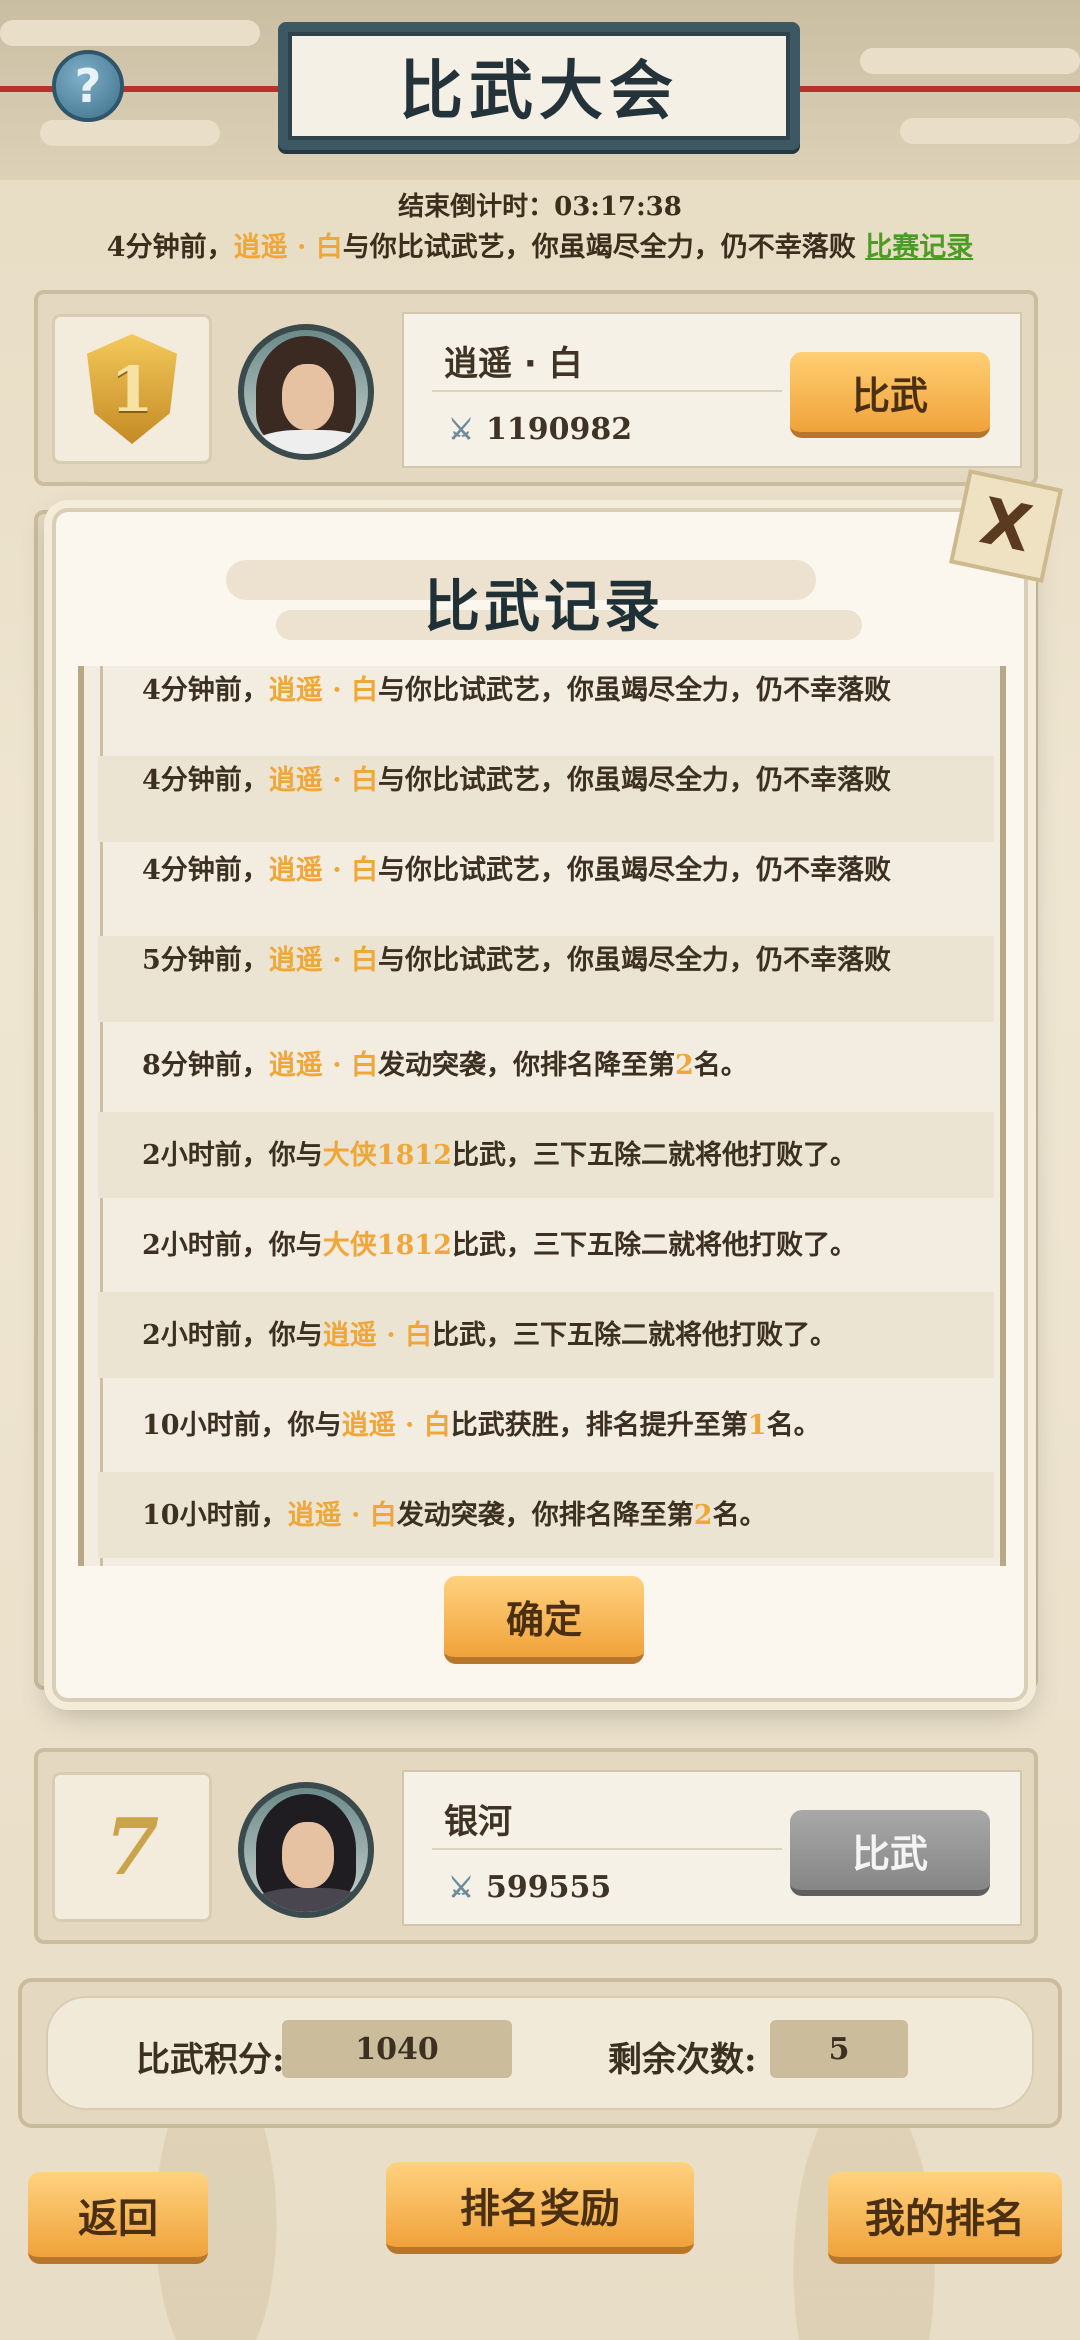  I want to click on record-description: 比武获胜，排名提升至第, so click(599, 1425).